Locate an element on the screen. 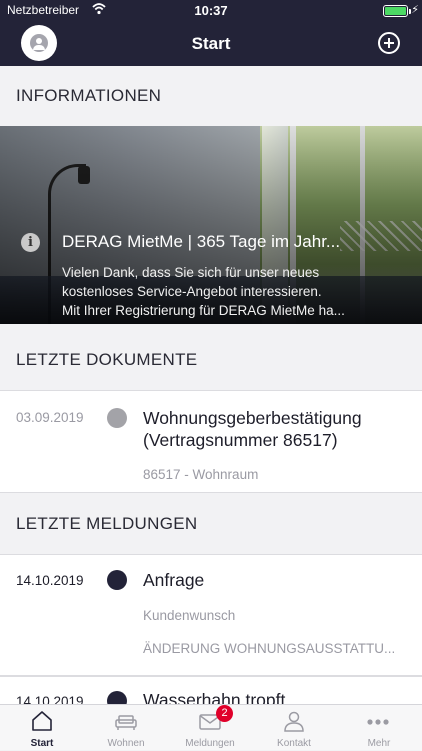 The height and width of the screenshot is (751, 422). status-bar: Netzbetreiber 10:37 ⚡ is located at coordinates (211, 11).